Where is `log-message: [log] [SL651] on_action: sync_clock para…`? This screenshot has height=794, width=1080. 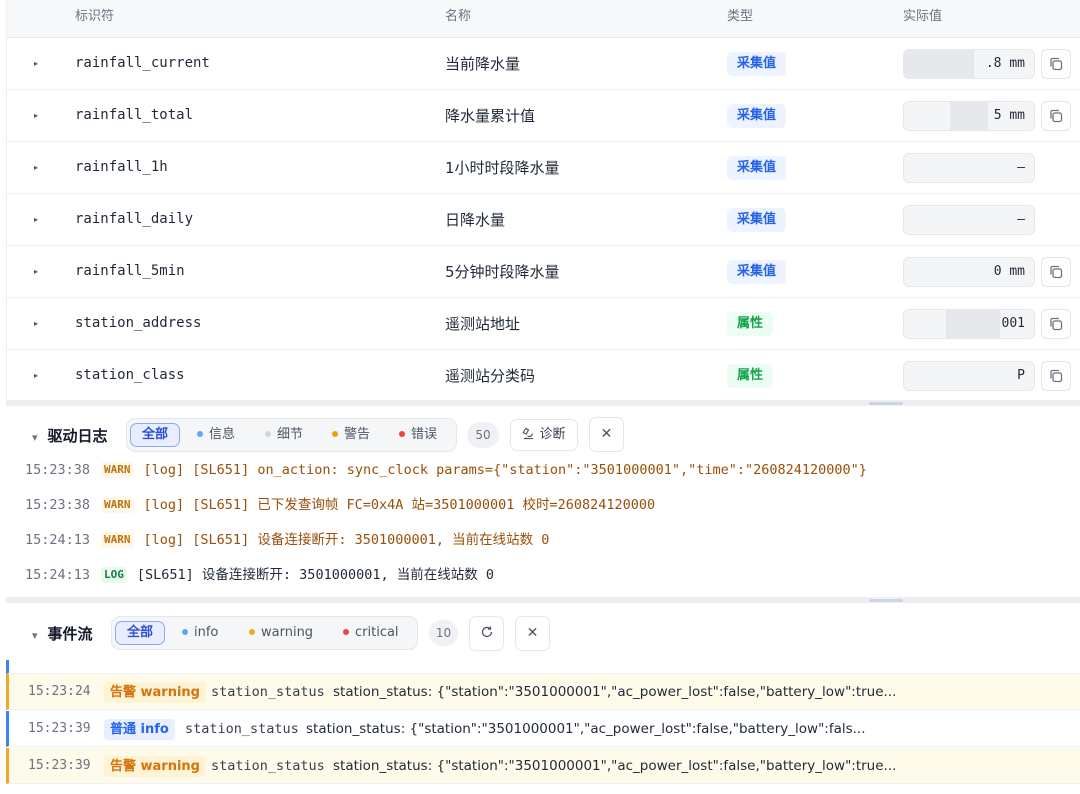
log-message: [log] [SL651] on_action: sync_clock para… is located at coordinates (505, 470).